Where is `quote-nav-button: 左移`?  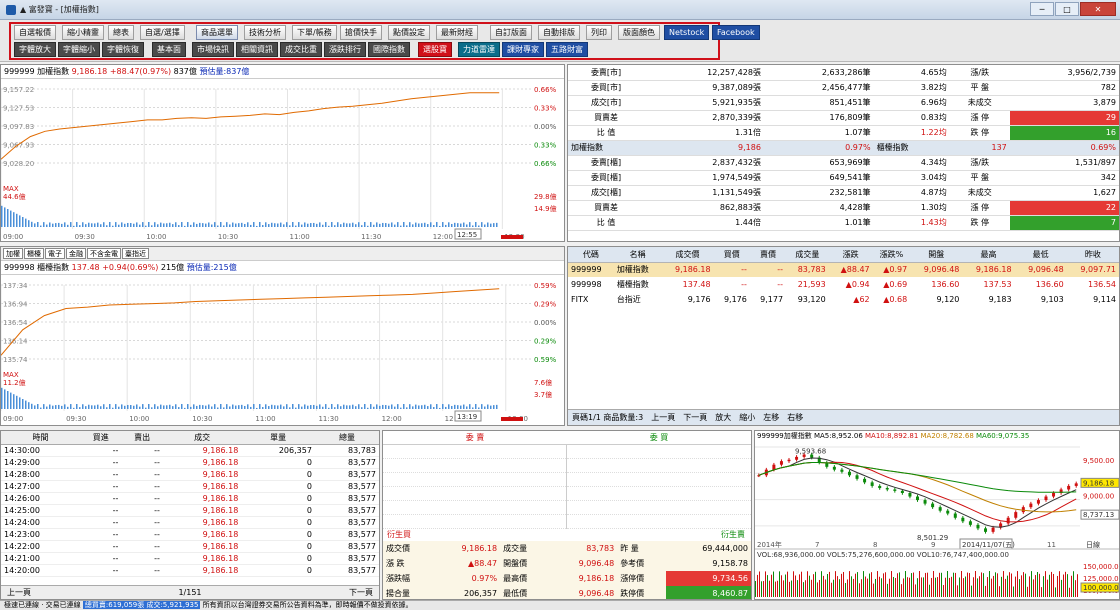
quote-nav-button: 左移 is located at coordinates (771, 417).